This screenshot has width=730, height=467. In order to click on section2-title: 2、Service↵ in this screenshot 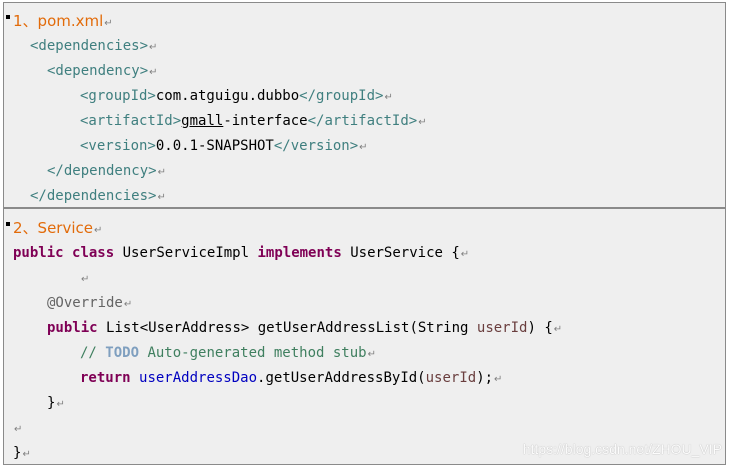, I will do `click(58, 228)`.